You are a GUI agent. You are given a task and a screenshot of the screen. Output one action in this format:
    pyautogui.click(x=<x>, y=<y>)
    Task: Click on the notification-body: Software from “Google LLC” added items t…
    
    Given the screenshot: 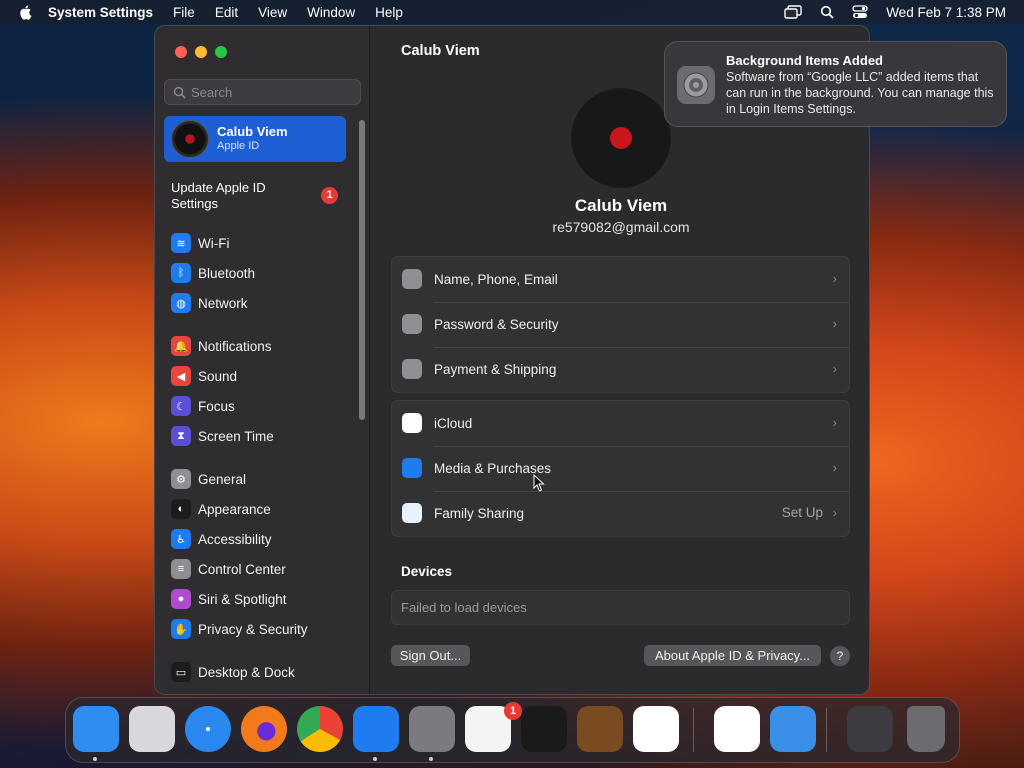 What is the action you would take?
    pyautogui.click(x=860, y=93)
    